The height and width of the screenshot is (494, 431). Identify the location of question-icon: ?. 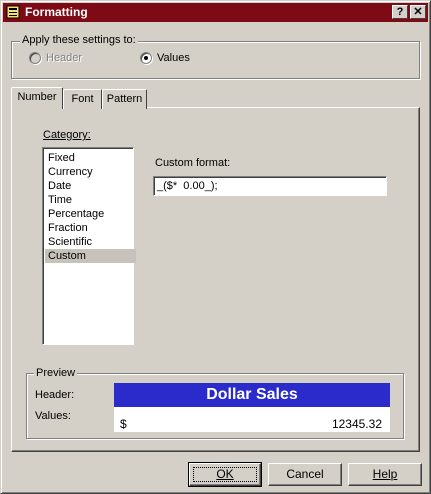
(400, 12).